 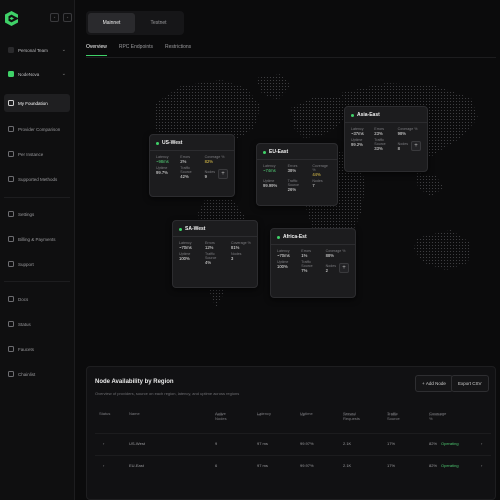 I want to click on sidebar-item-chainlist: Chainlist, so click(x=37, y=374).